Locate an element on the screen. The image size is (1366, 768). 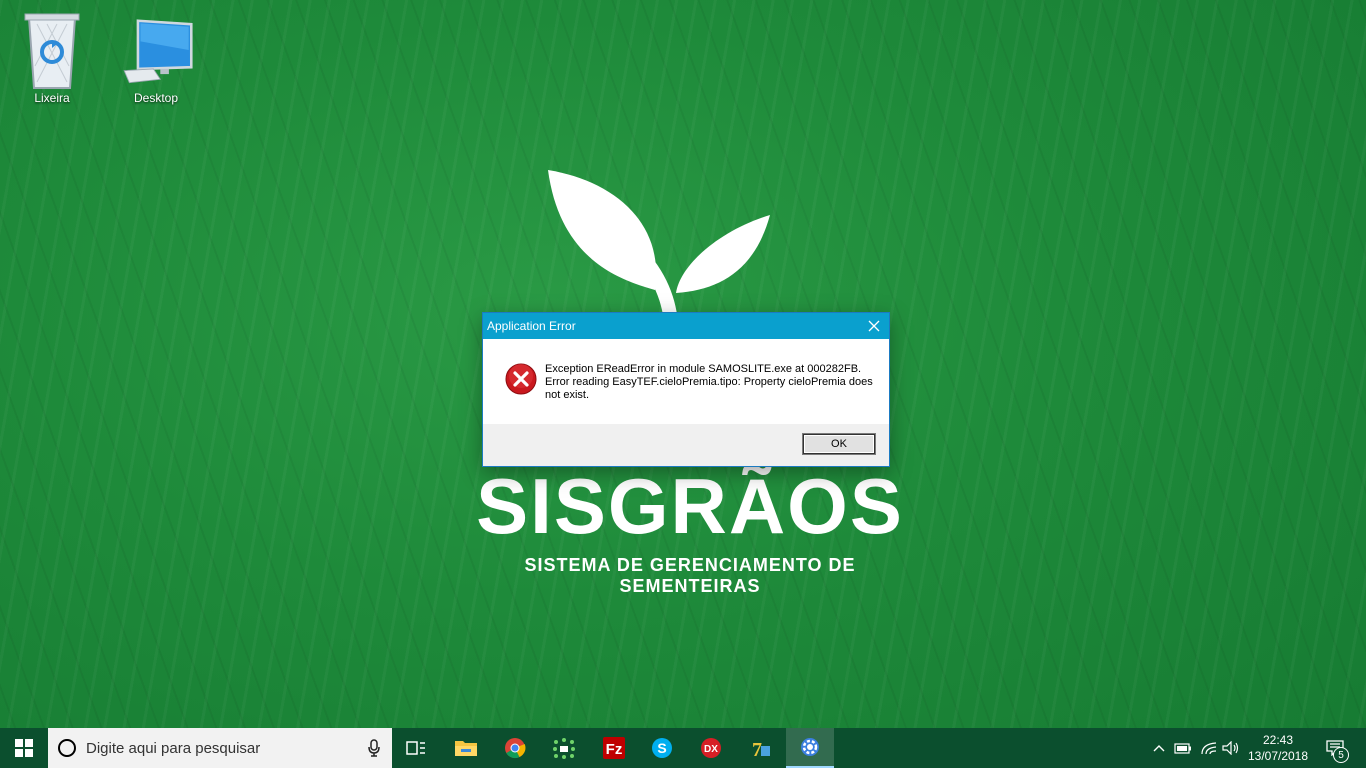
folder-icon is located at coordinates (466, 748).